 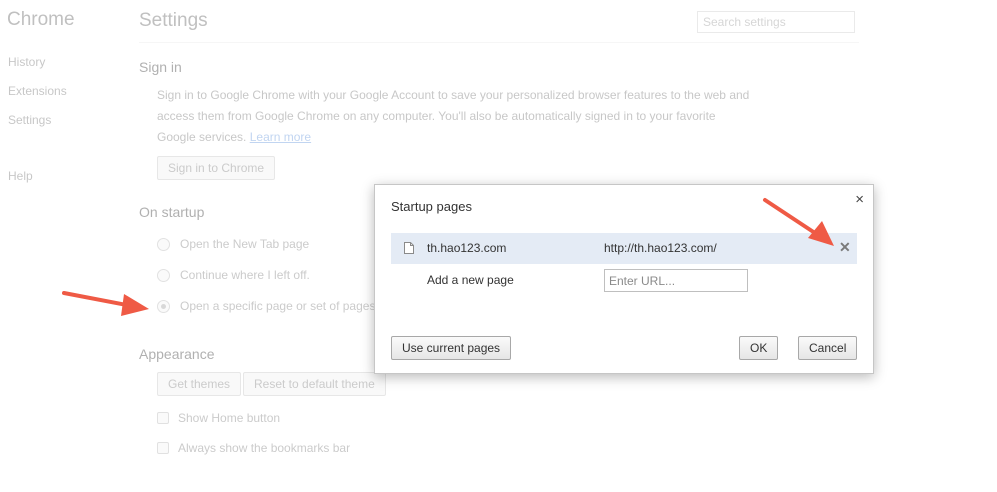 What do you see at coordinates (845, 247) in the screenshot?
I see `remove-page-icon: ✕` at bounding box center [845, 247].